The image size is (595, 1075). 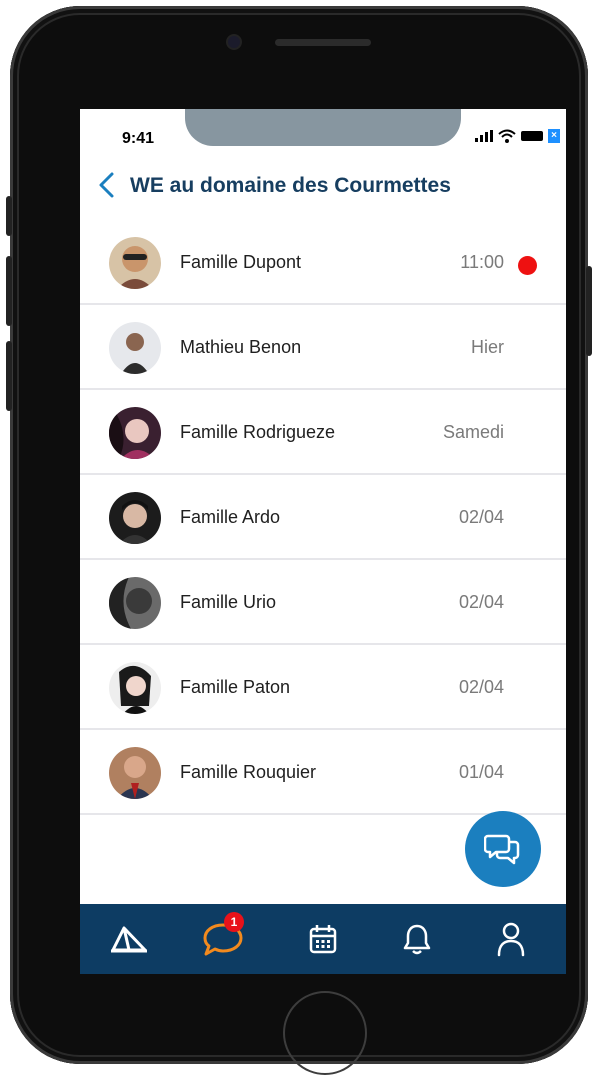 I want to click on unread-indicator, so click(x=527, y=265).